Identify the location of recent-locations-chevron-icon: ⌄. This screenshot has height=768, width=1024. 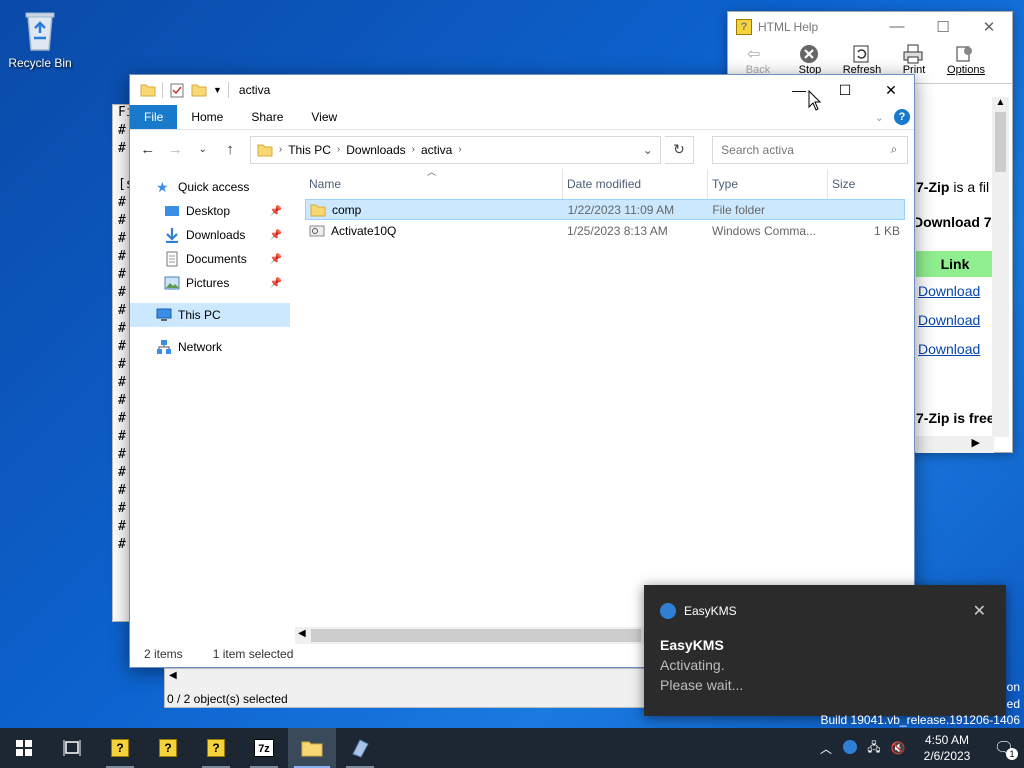
(202, 149).